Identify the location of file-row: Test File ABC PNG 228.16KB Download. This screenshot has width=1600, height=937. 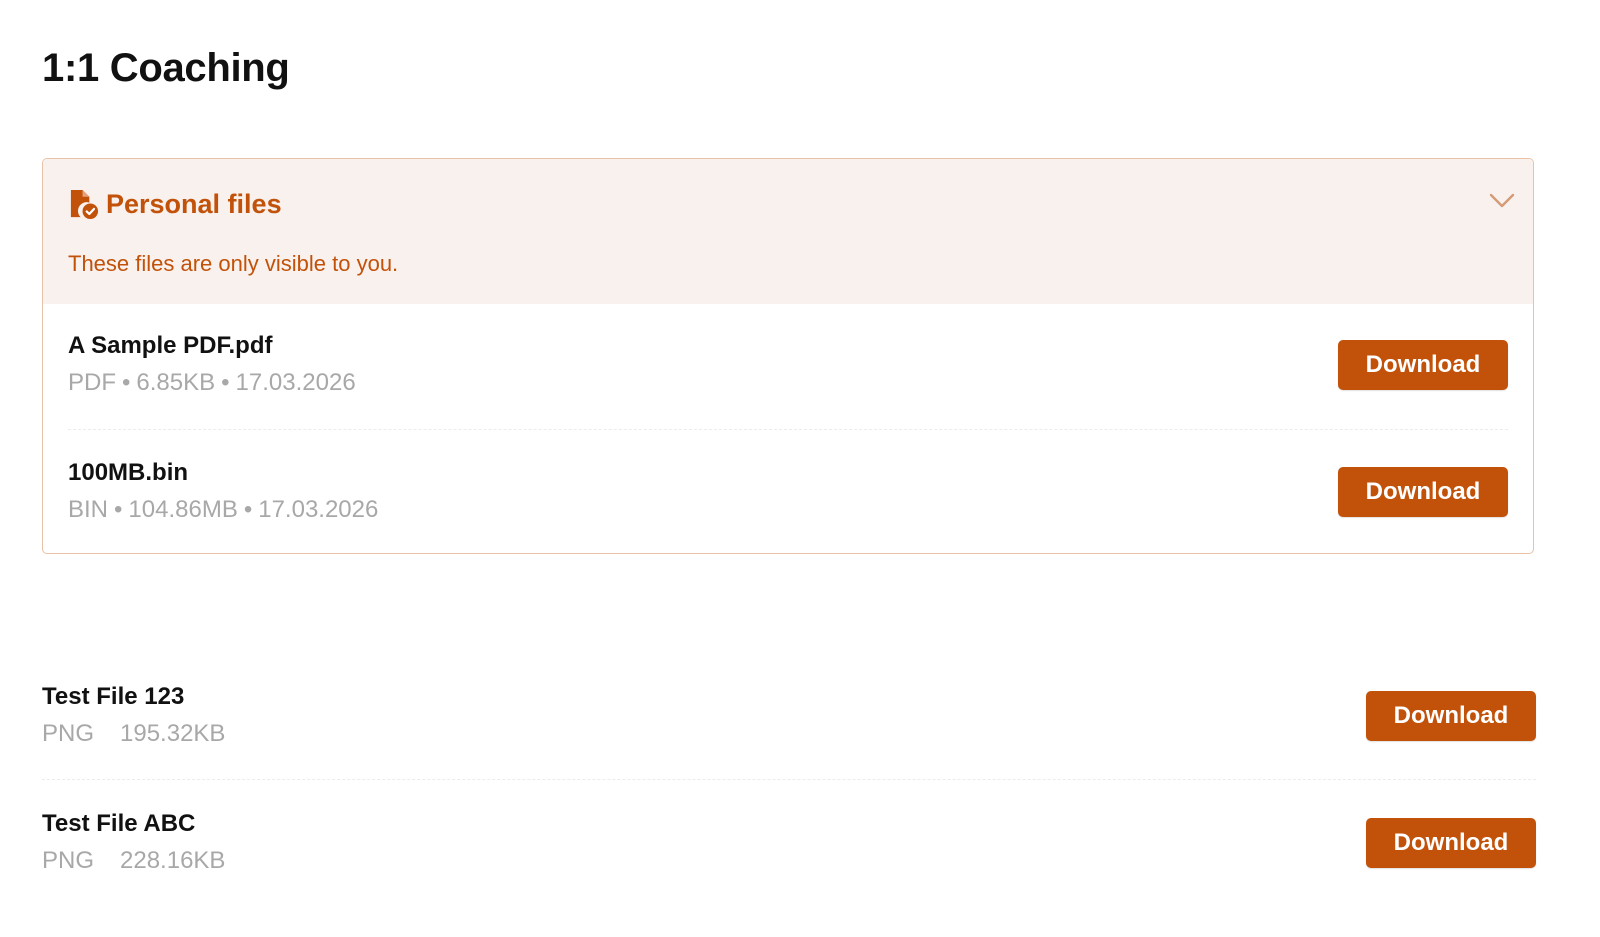
(789, 842).